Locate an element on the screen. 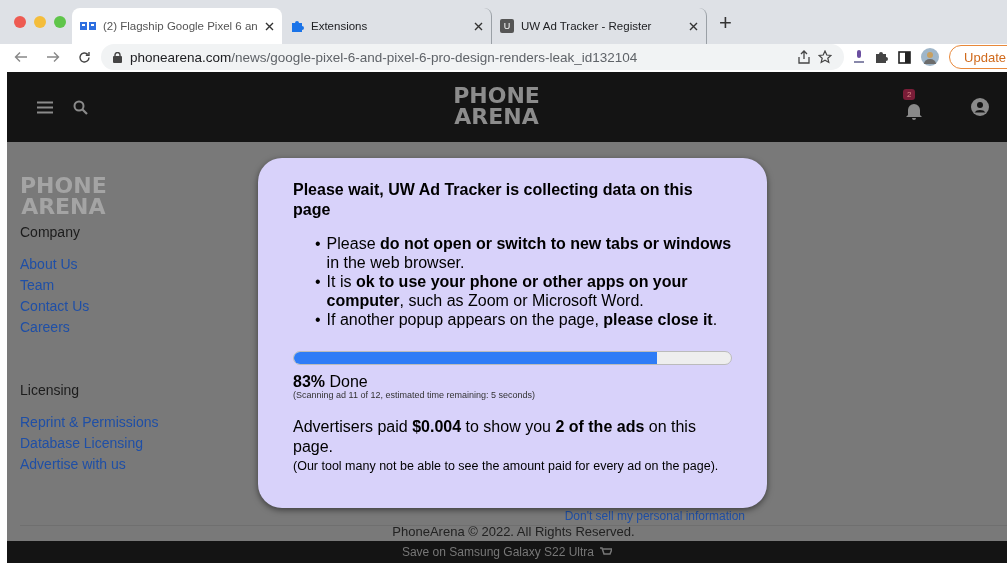 This screenshot has height=563, width=1007. tab-title: Extensions is located at coordinates (340, 26).